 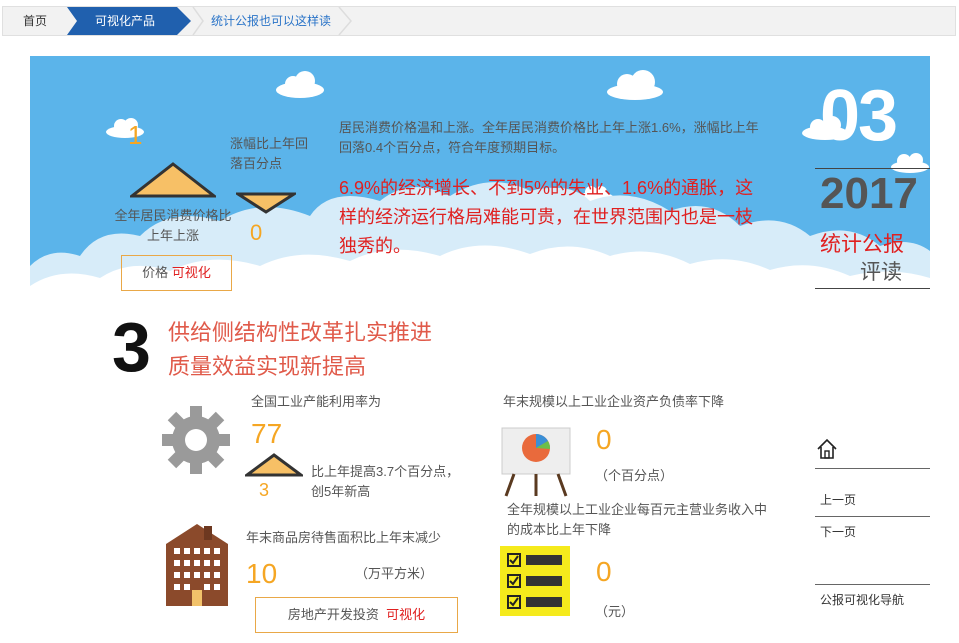 What do you see at coordinates (256, 232) in the screenshot?
I see `down-value: 0` at bounding box center [256, 232].